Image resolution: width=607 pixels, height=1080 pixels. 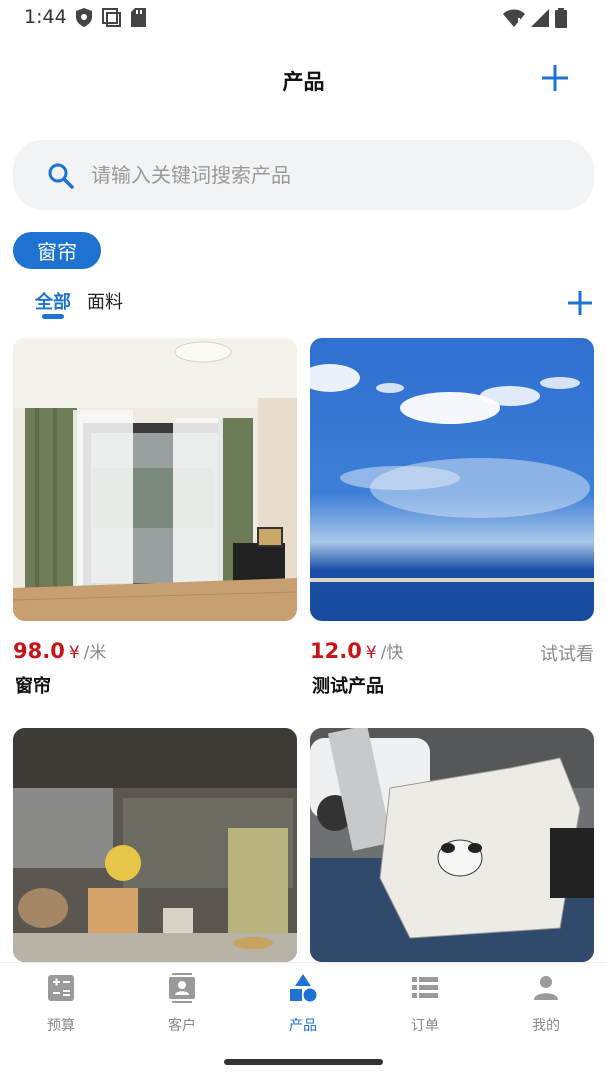 What do you see at coordinates (567, 654) in the screenshot?
I see `product-note: 试试看` at bounding box center [567, 654].